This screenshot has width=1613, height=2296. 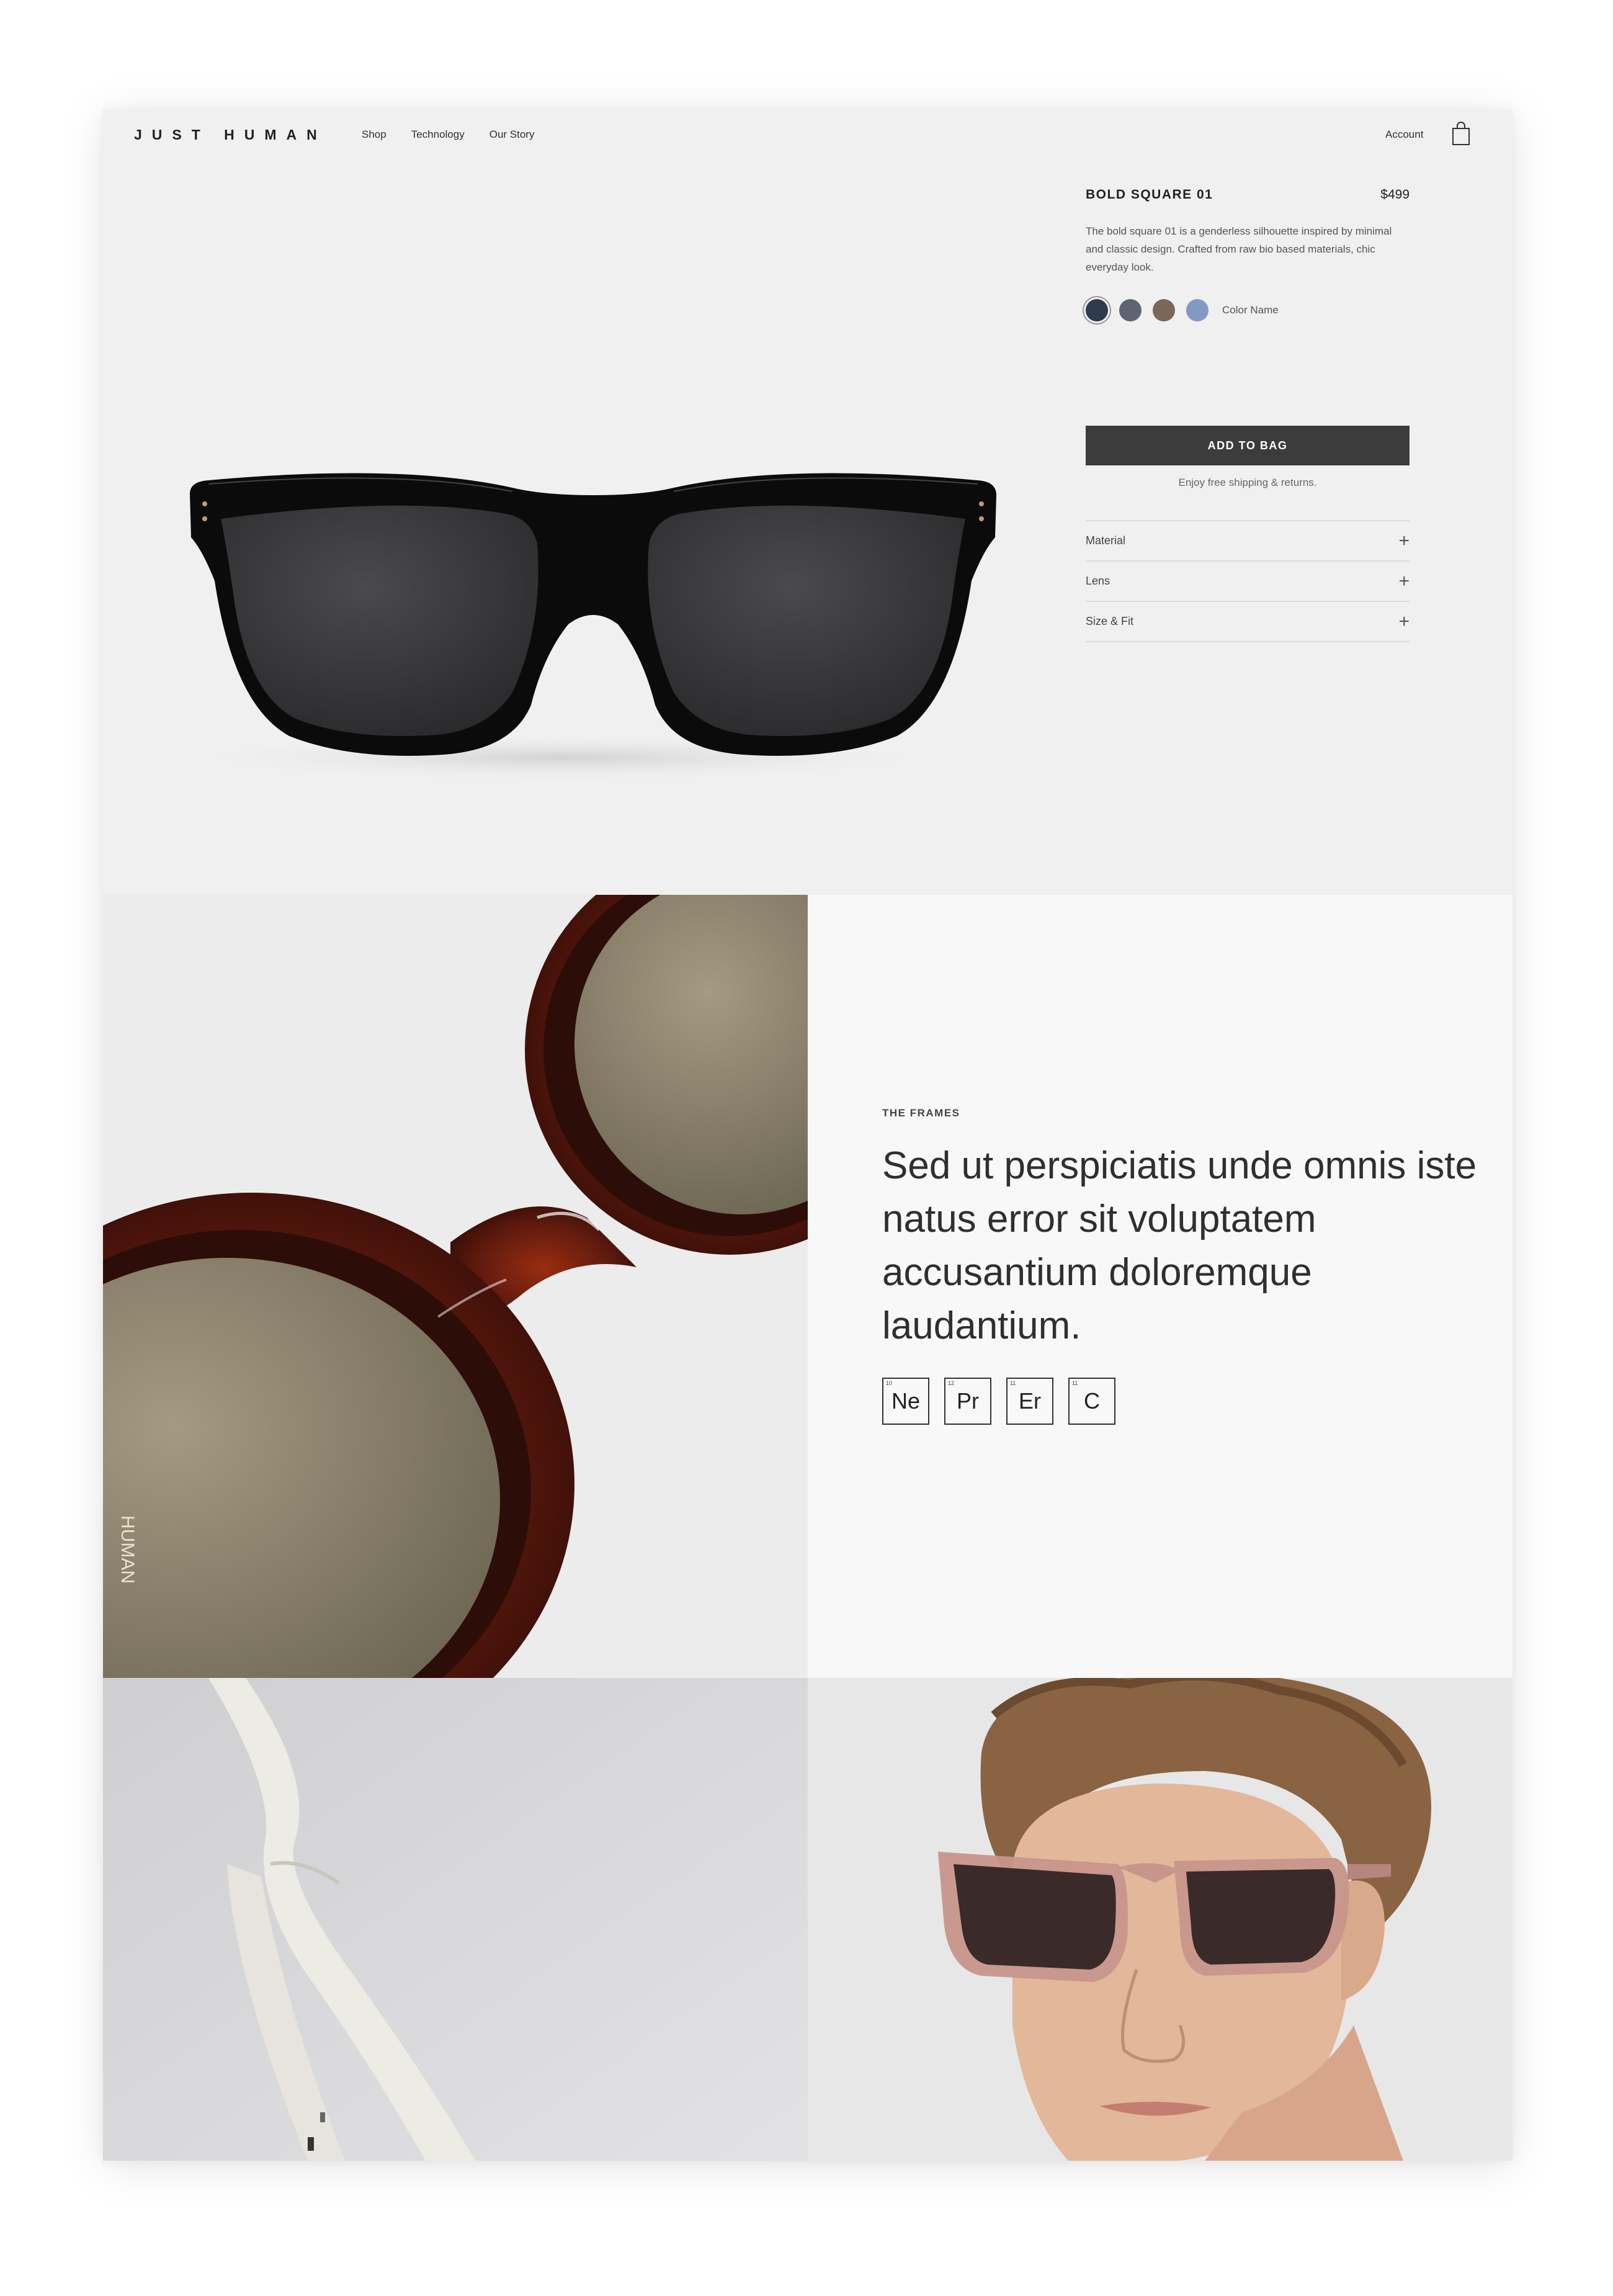 I want to click on product-hero-image, so click(x=581, y=628).